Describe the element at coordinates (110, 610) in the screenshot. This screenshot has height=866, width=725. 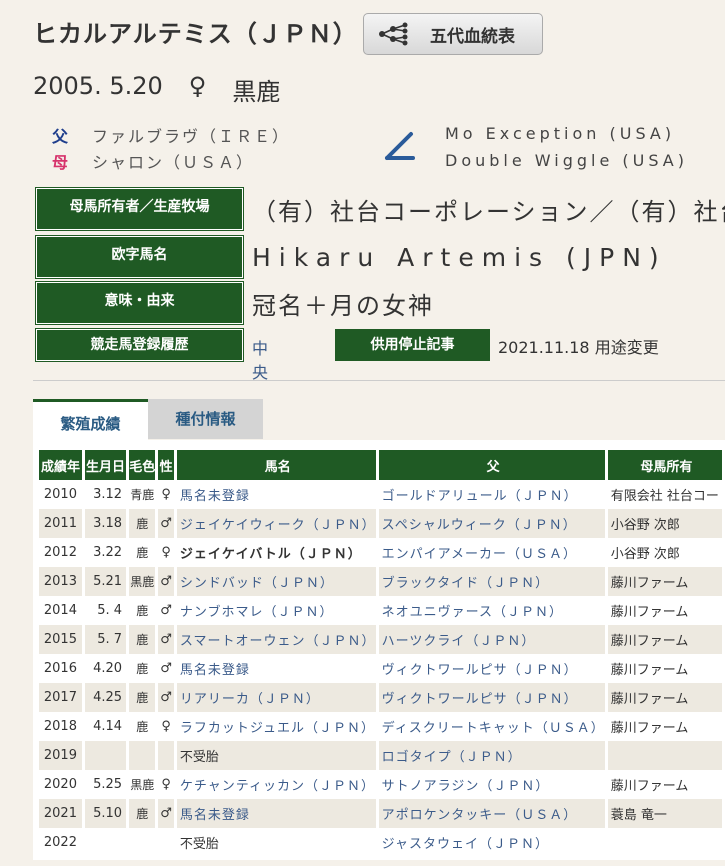
I see `cell-birthday-text: 5. 4` at that location.